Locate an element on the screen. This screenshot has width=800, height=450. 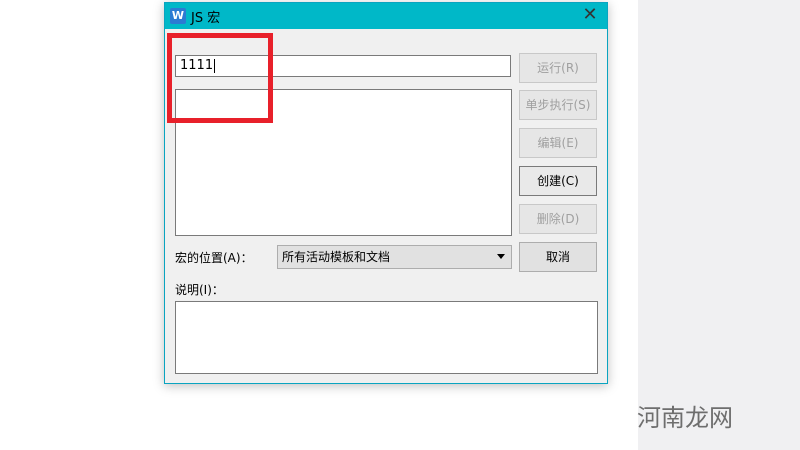
watermark: 河南龙网 is located at coordinates (685, 418).